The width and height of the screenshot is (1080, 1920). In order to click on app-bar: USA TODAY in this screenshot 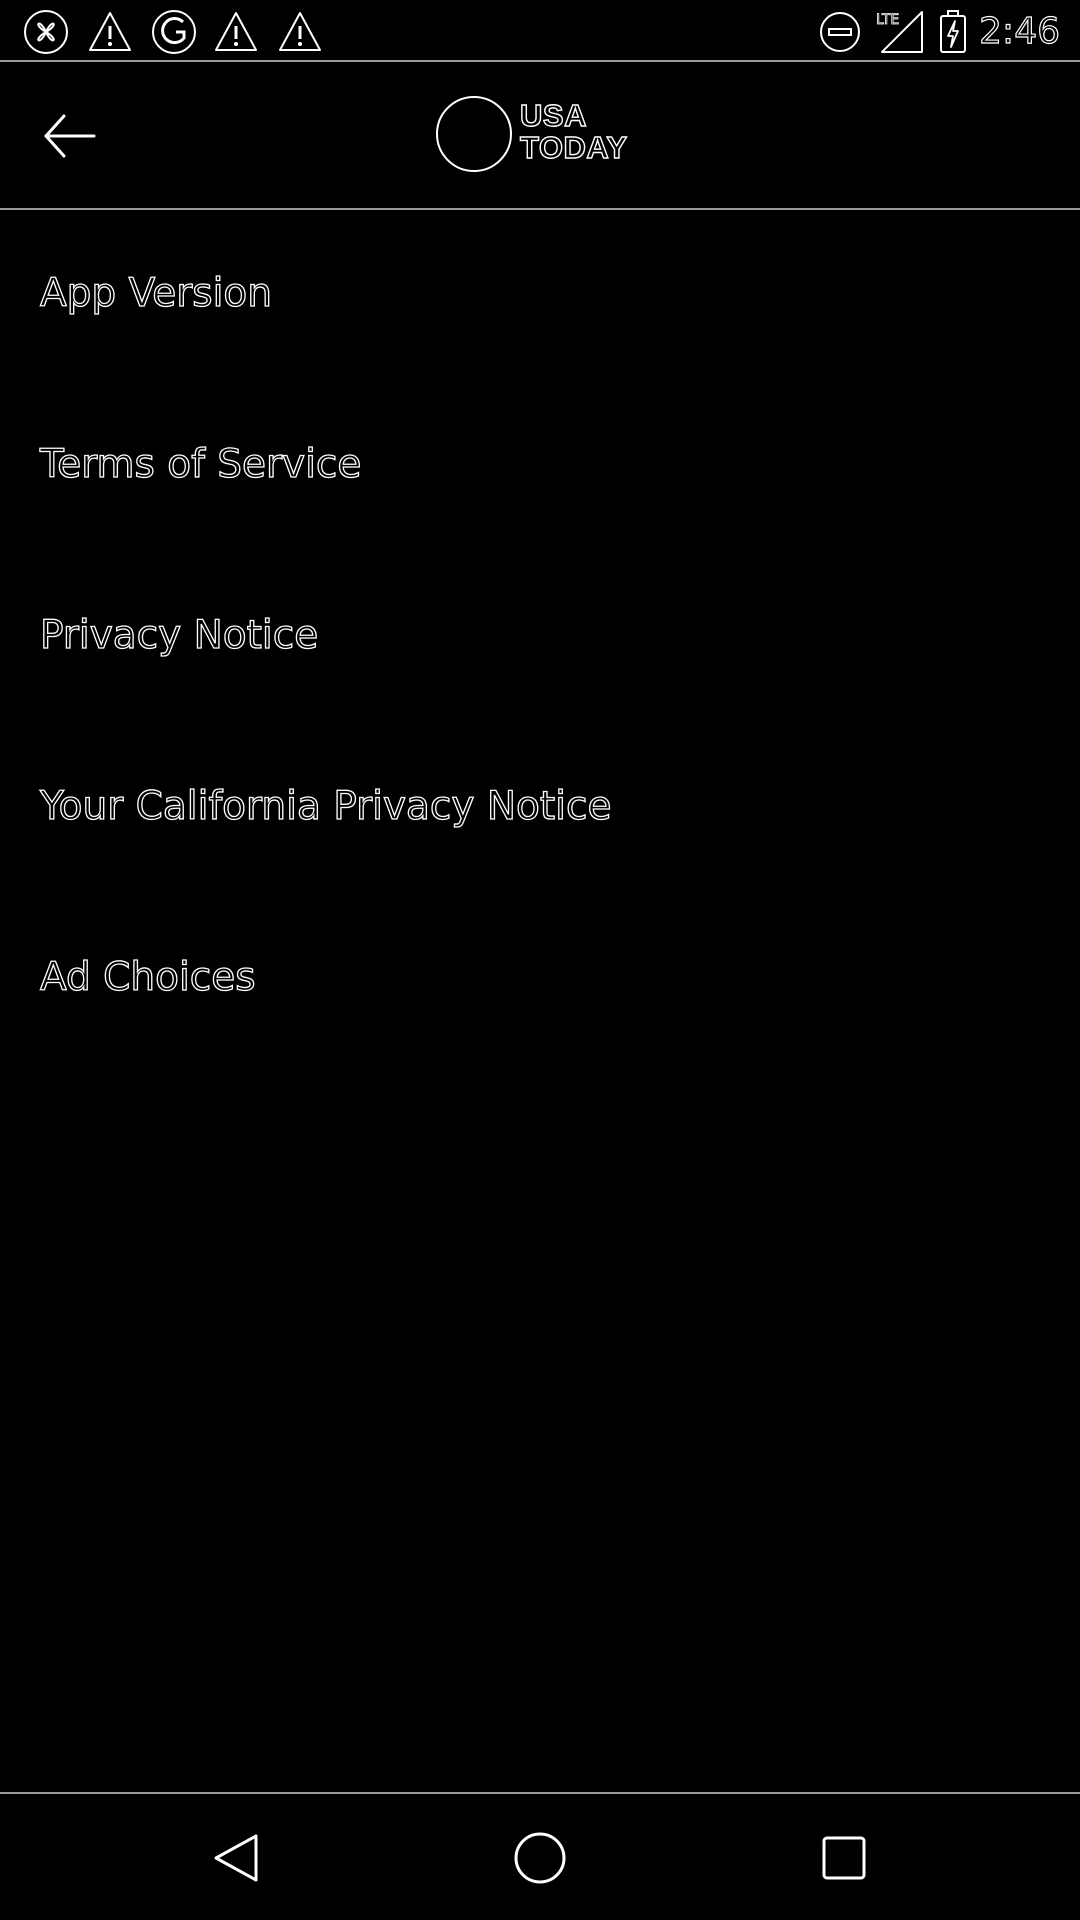, I will do `click(540, 136)`.